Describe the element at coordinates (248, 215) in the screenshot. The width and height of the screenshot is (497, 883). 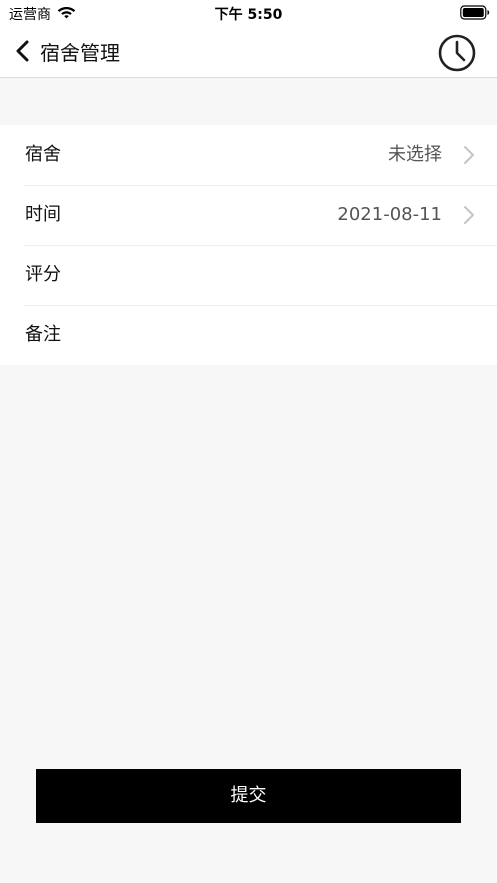
I see `time-row: 时间 2021-08-11` at that location.